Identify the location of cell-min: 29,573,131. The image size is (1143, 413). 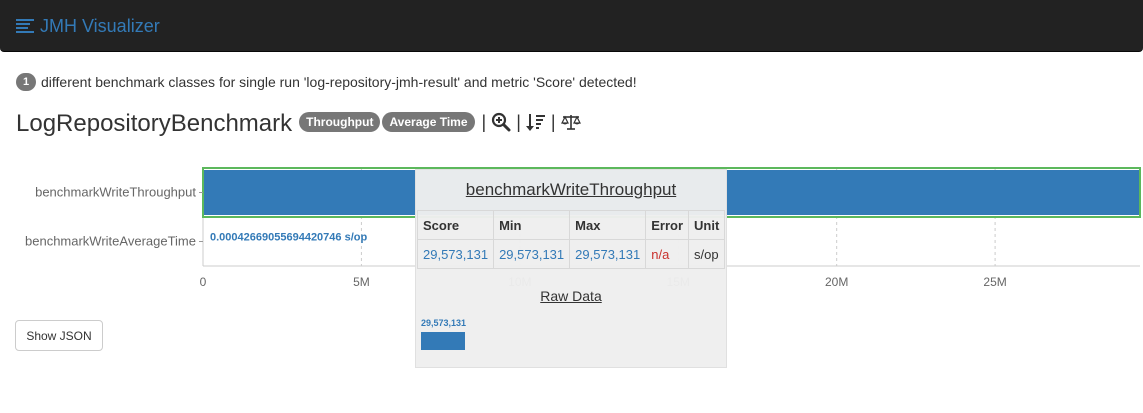
(532, 254).